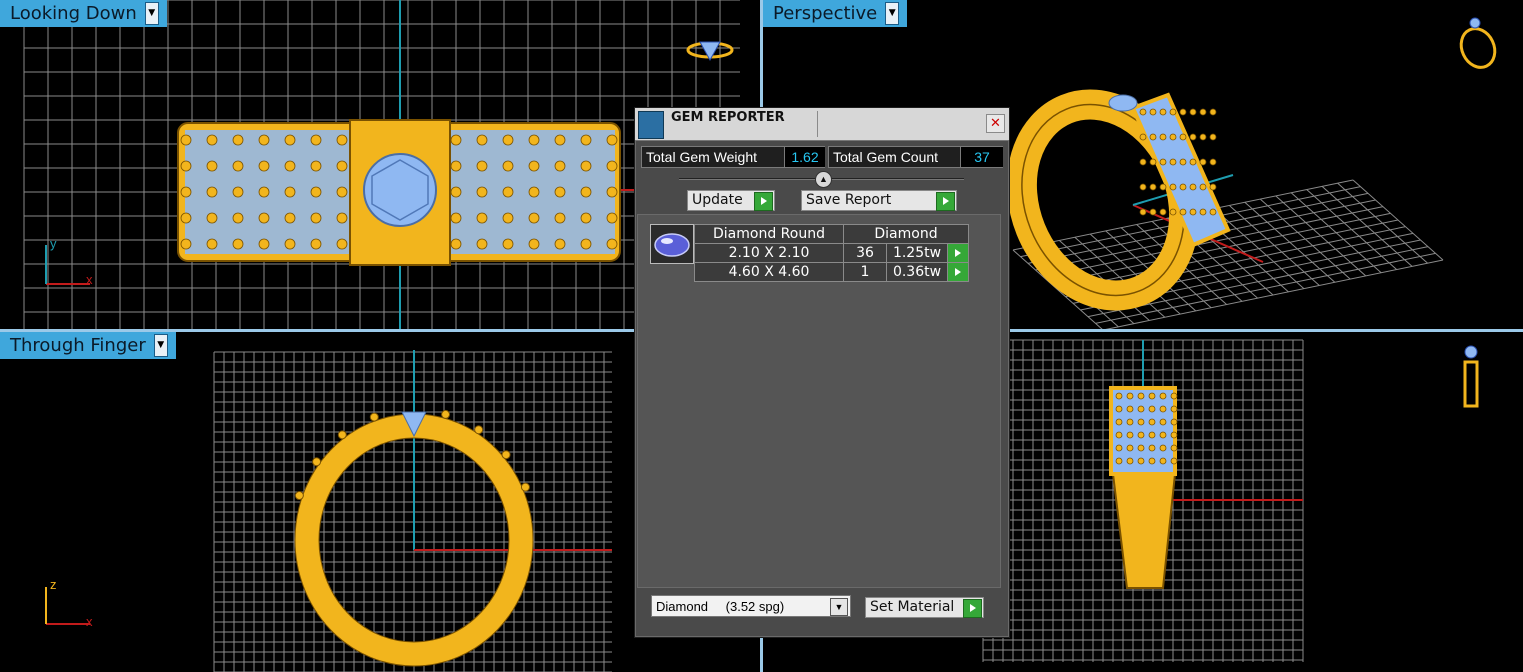 Image resolution: width=1523 pixels, height=672 pixels. I want to click on gem-weight: 0.36tw, so click(917, 272).